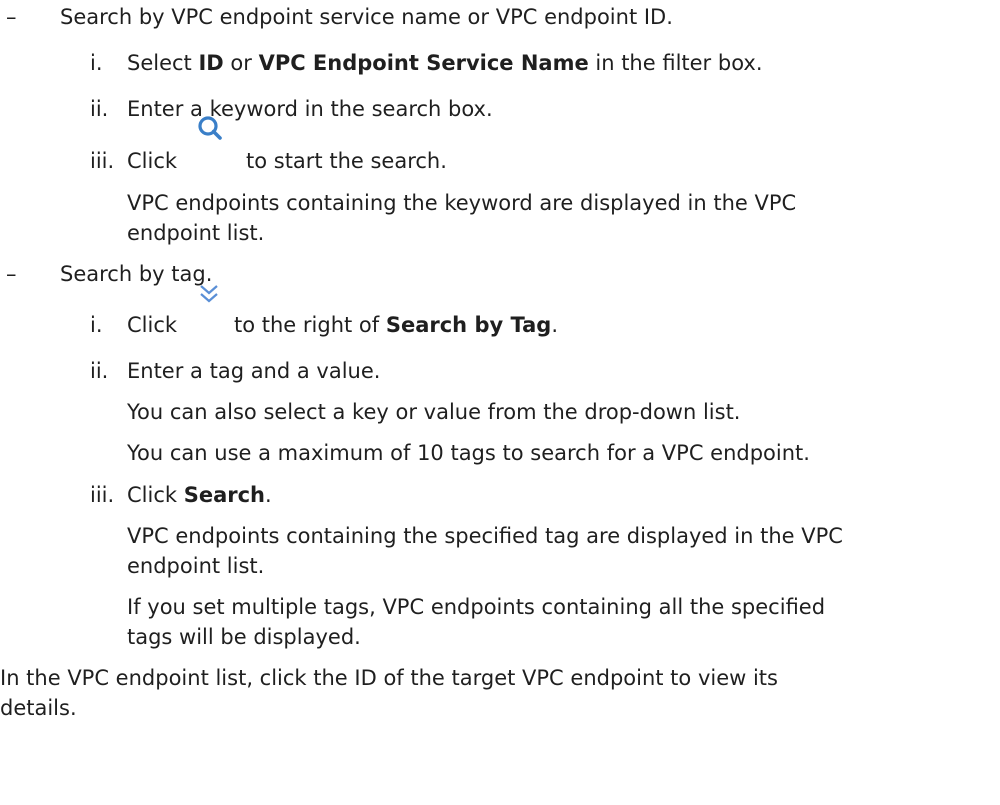  Describe the element at coordinates (210, 128) in the screenshot. I see `search-icon` at that location.